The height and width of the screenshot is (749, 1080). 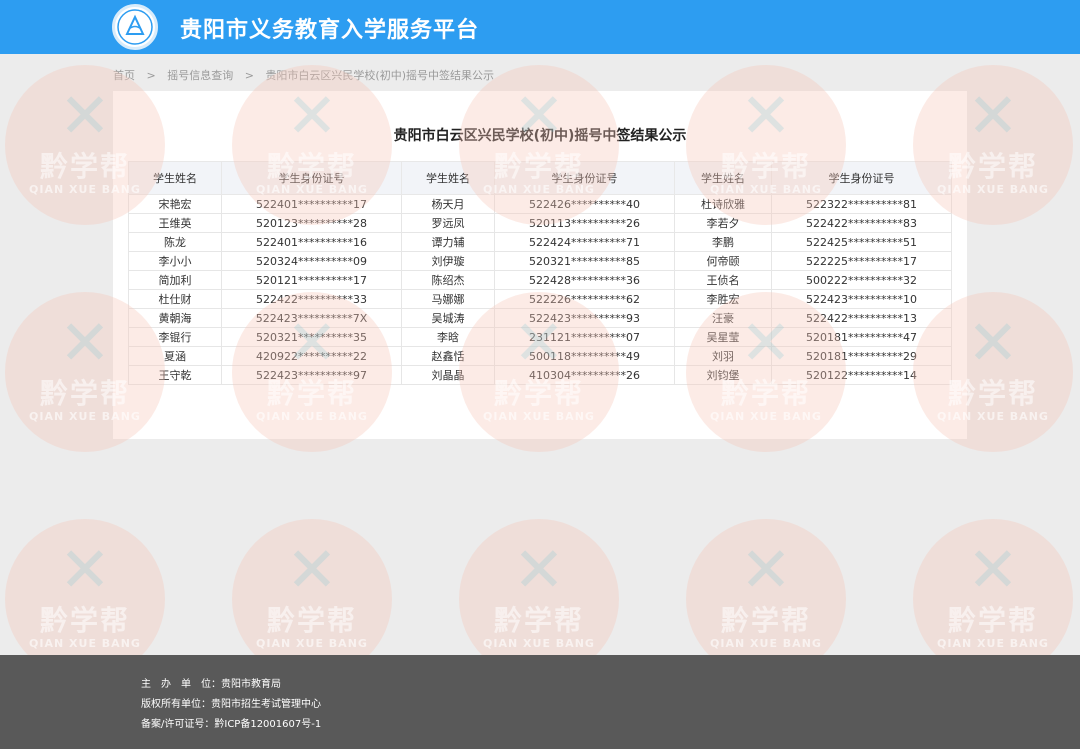 I want to click on student-name-cell: 夏涵, so click(x=175, y=356).